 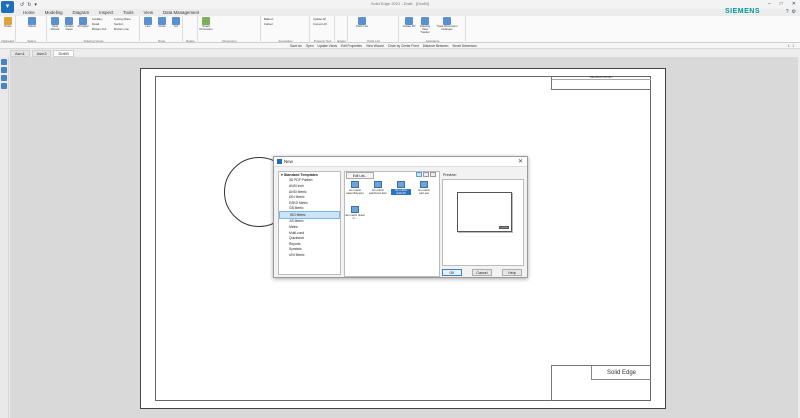 I want to click on section-button: Section, so click(x=122, y=24).